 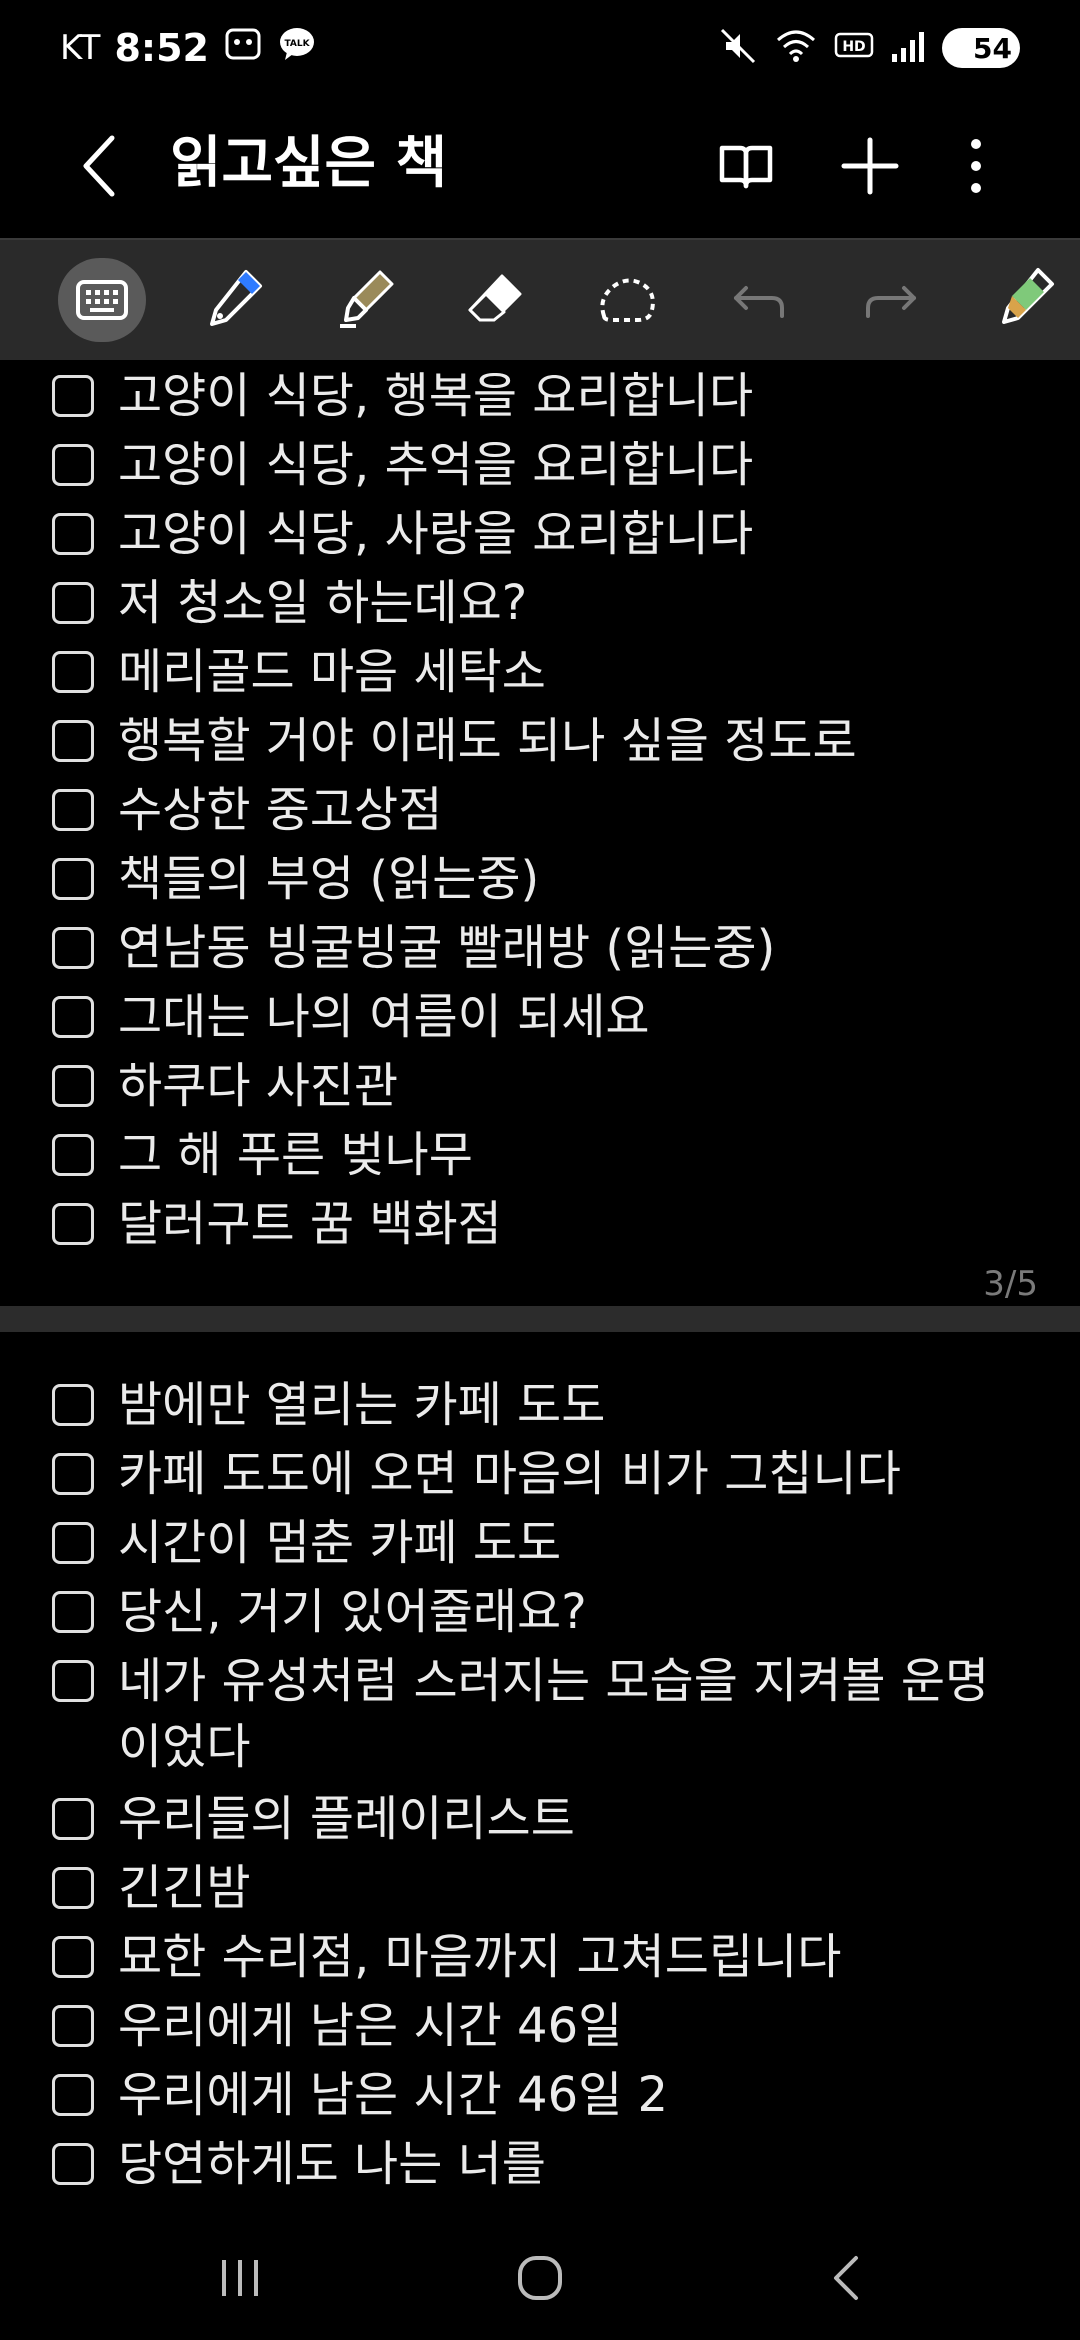 I want to click on checklist-item: 고양이 식당, 사랑을 요리합니다, so click(x=545, y=534).